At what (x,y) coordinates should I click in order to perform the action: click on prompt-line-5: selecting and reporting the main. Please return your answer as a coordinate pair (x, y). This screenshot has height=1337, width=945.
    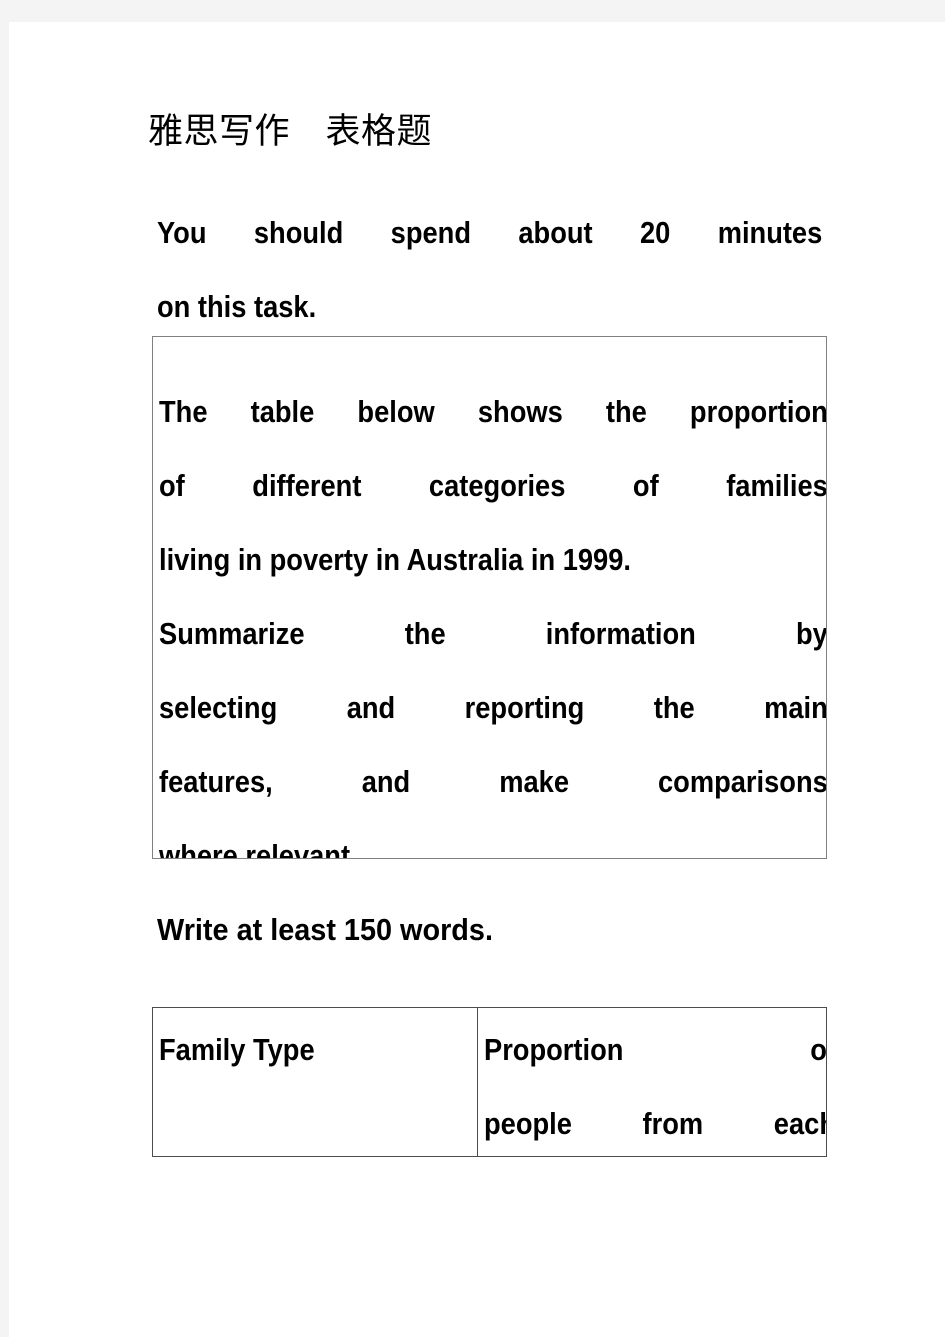
    Looking at the image, I should click on (493, 707).